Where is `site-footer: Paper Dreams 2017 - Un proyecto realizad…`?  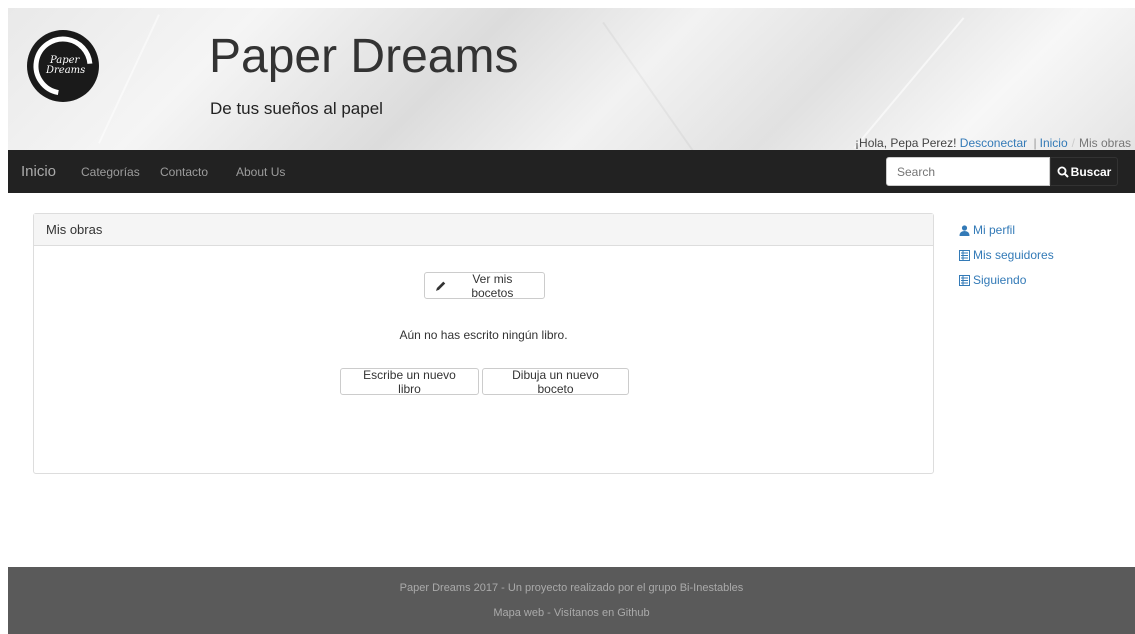
site-footer: Paper Dreams 2017 - Un proyecto realizad… is located at coordinates (571, 600).